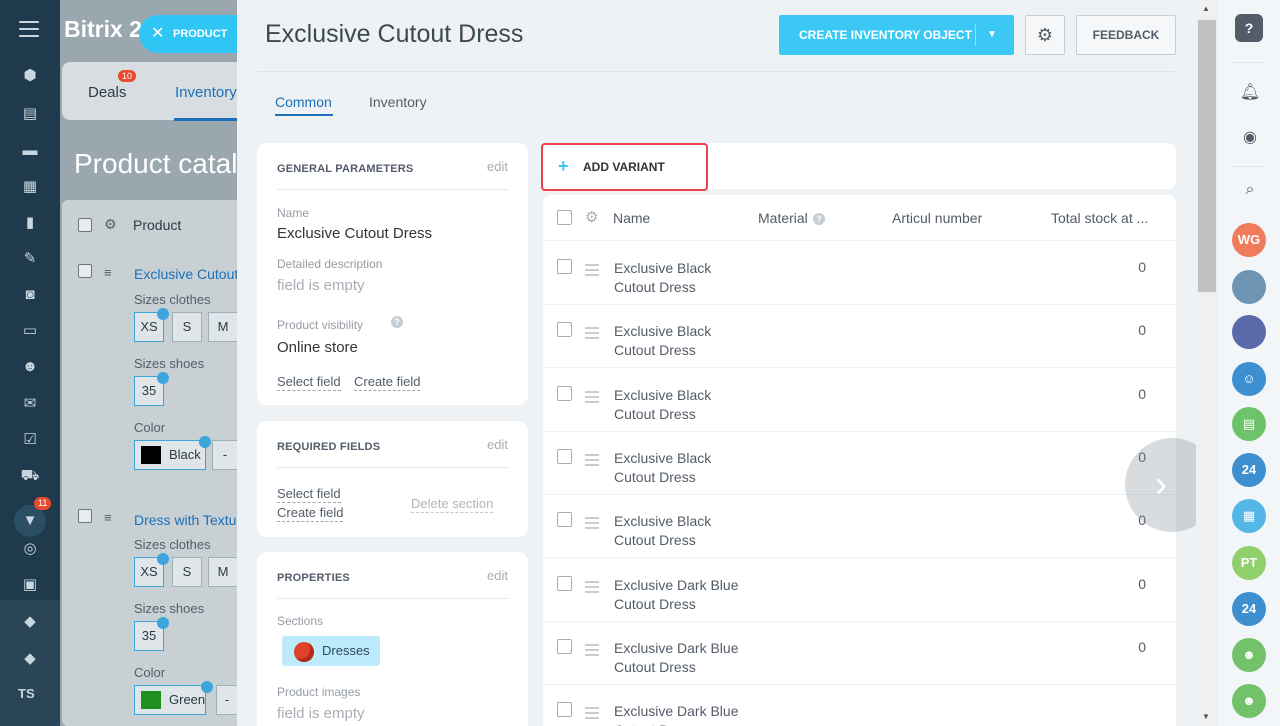  What do you see at coordinates (1250, 138) in the screenshot?
I see `message-icon: ◉` at bounding box center [1250, 138].